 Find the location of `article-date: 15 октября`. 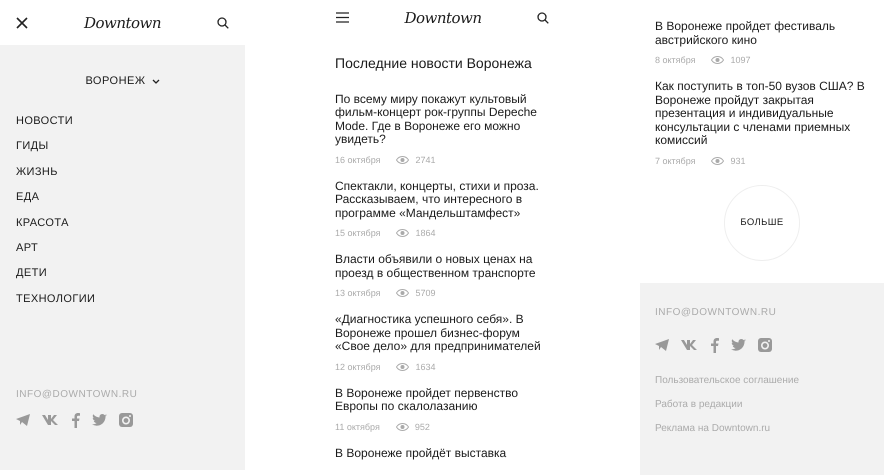

article-date: 15 октября is located at coordinates (357, 233).